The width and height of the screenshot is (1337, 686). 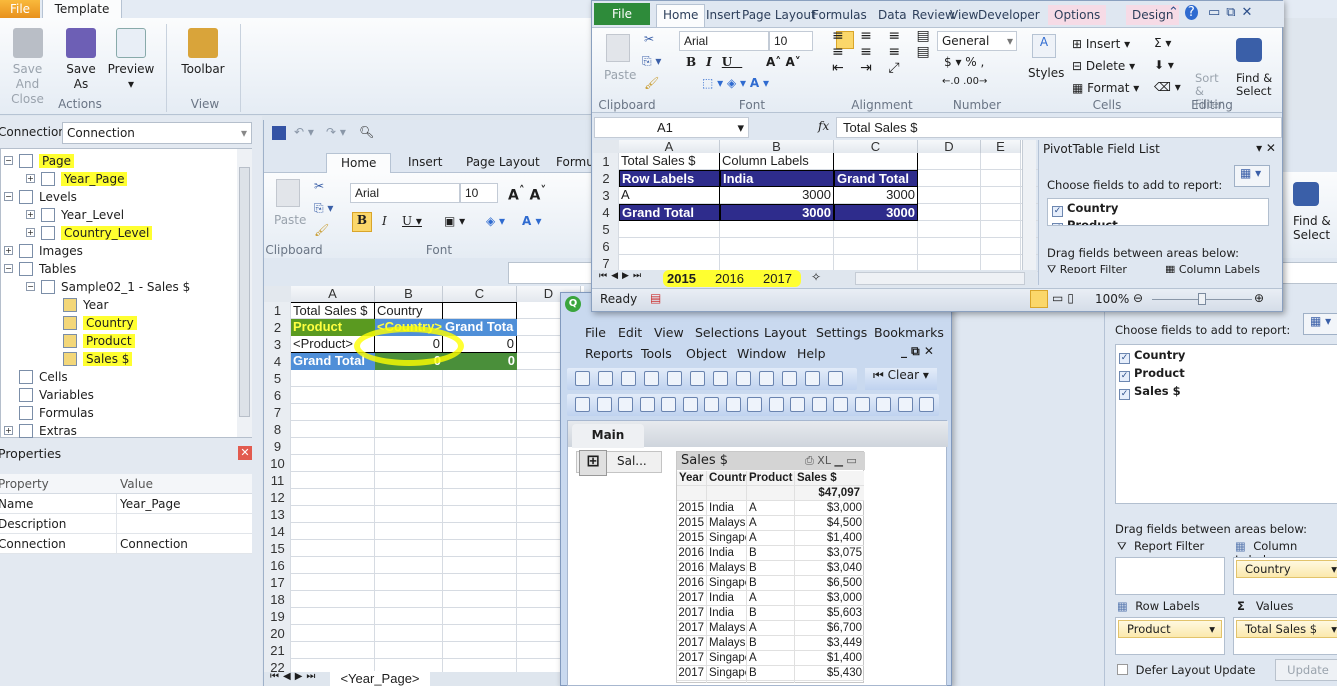 I want to click on bg-excel-tab: Insert, so click(x=425, y=163).